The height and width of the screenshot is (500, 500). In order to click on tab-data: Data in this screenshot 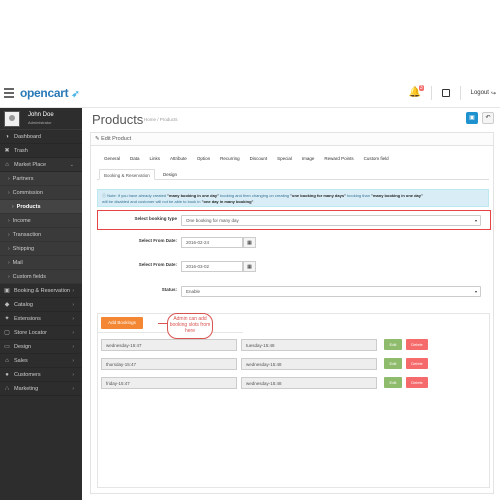, I will do `click(135, 158)`.